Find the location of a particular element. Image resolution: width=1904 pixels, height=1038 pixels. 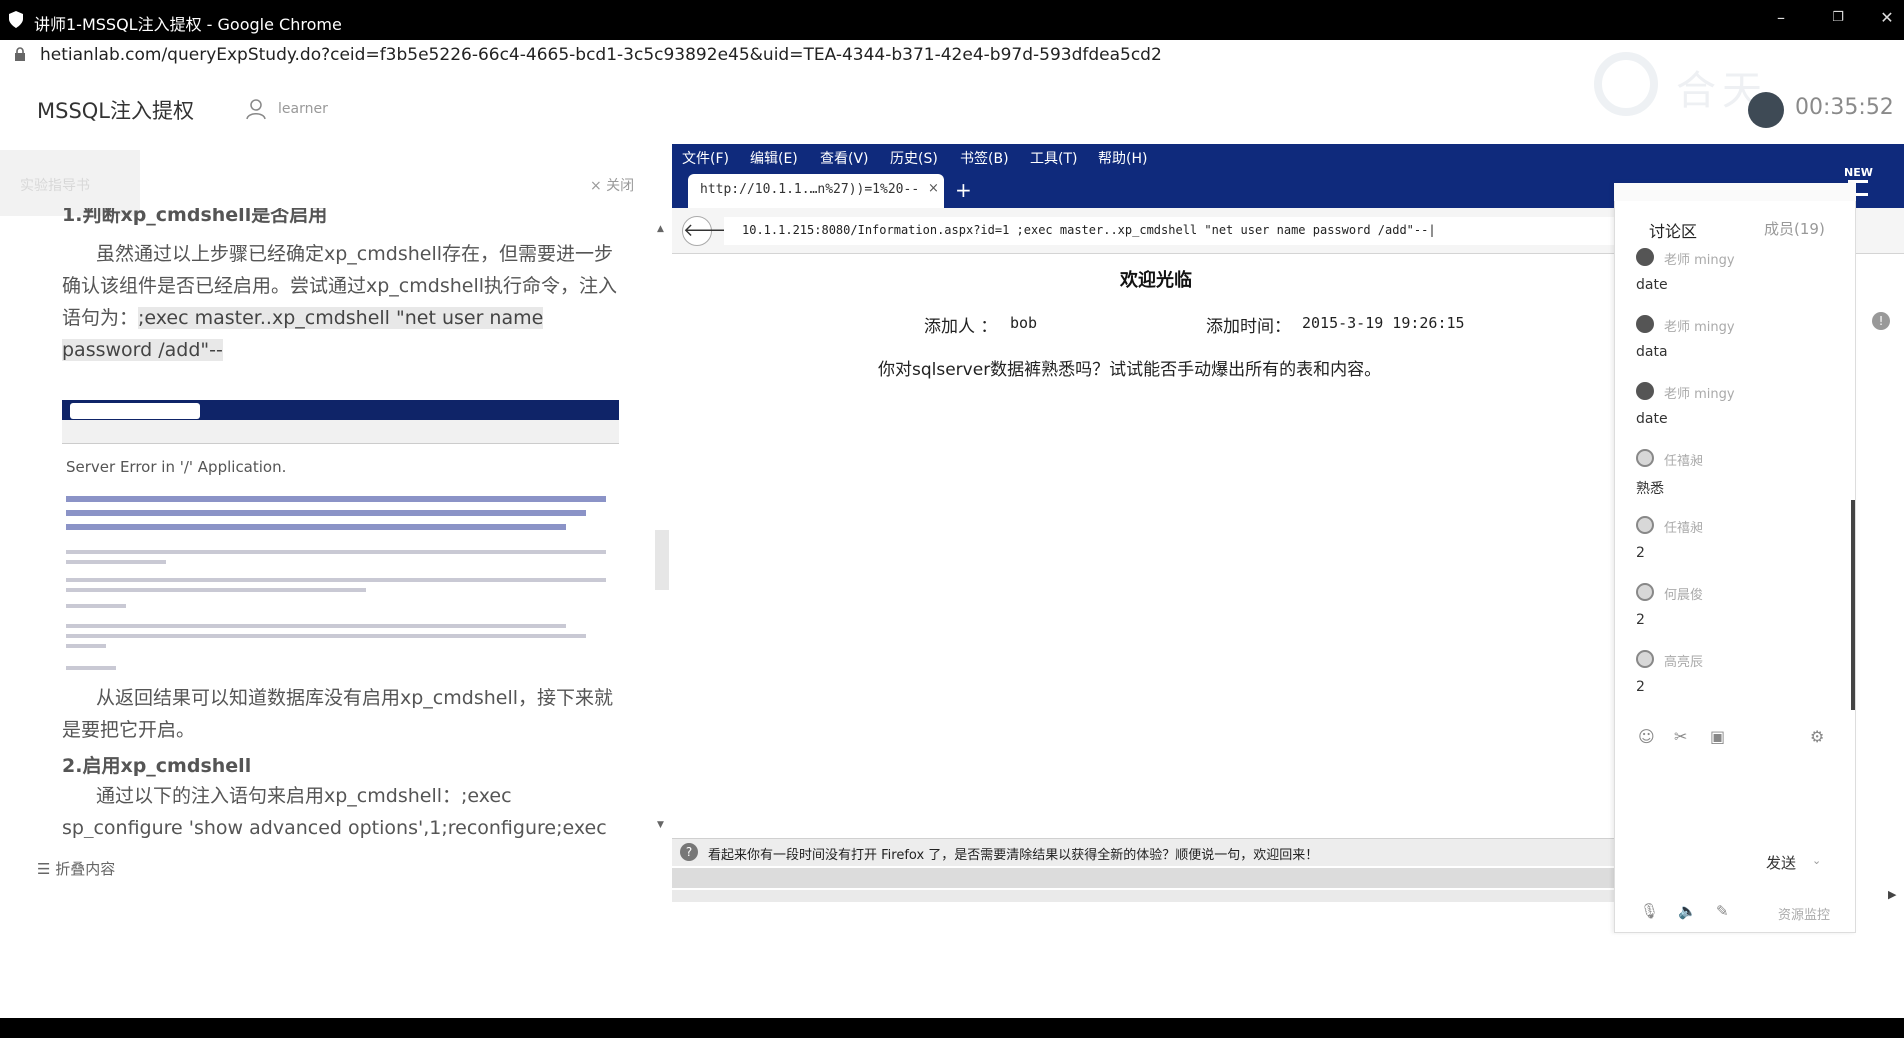

remote-tab-close-icon: × is located at coordinates (933, 188).